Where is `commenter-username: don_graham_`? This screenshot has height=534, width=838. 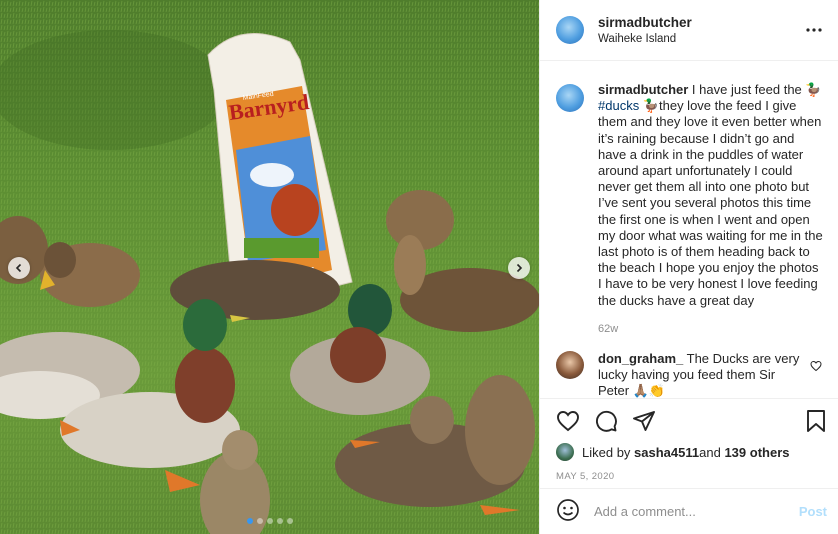
commenter-username: don_graham_ is located at coordinates (640, 358).